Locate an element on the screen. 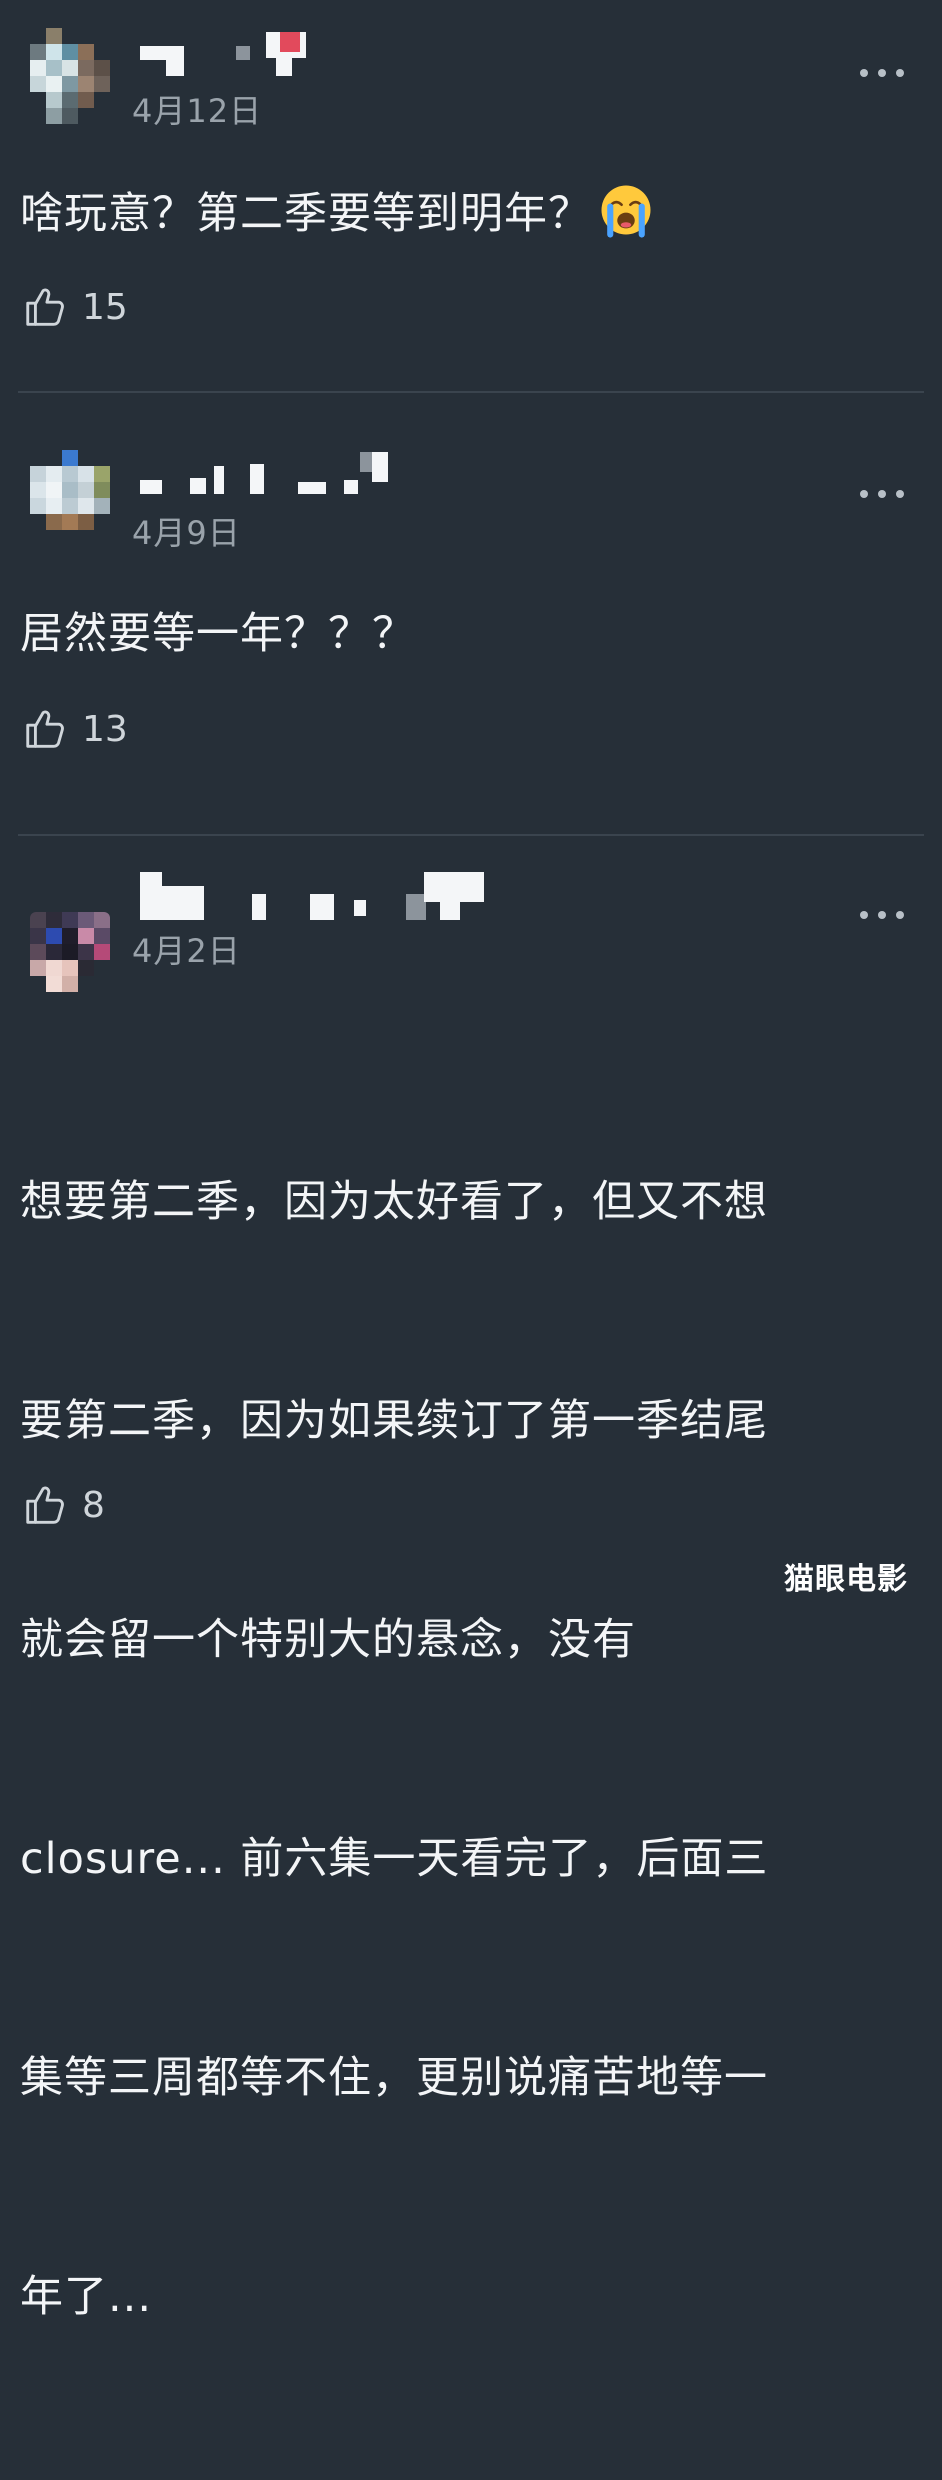 Image resolution: width=942 pixels, height=2480 pixels. comment-text-line: 想要第二季，因为太好看了，但又不想 is located at coordinates (394, 1202).